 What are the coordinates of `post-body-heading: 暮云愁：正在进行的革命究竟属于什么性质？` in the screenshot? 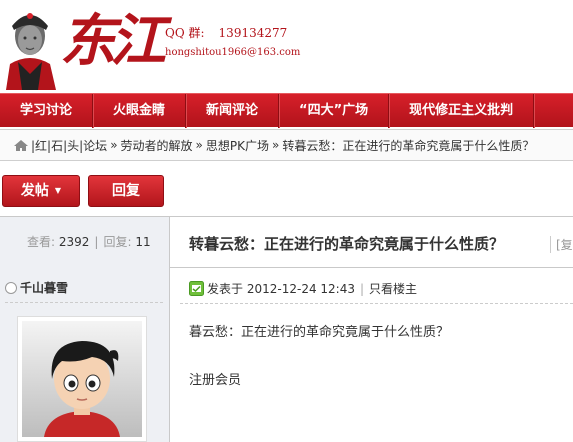 It's located at (319, 332).